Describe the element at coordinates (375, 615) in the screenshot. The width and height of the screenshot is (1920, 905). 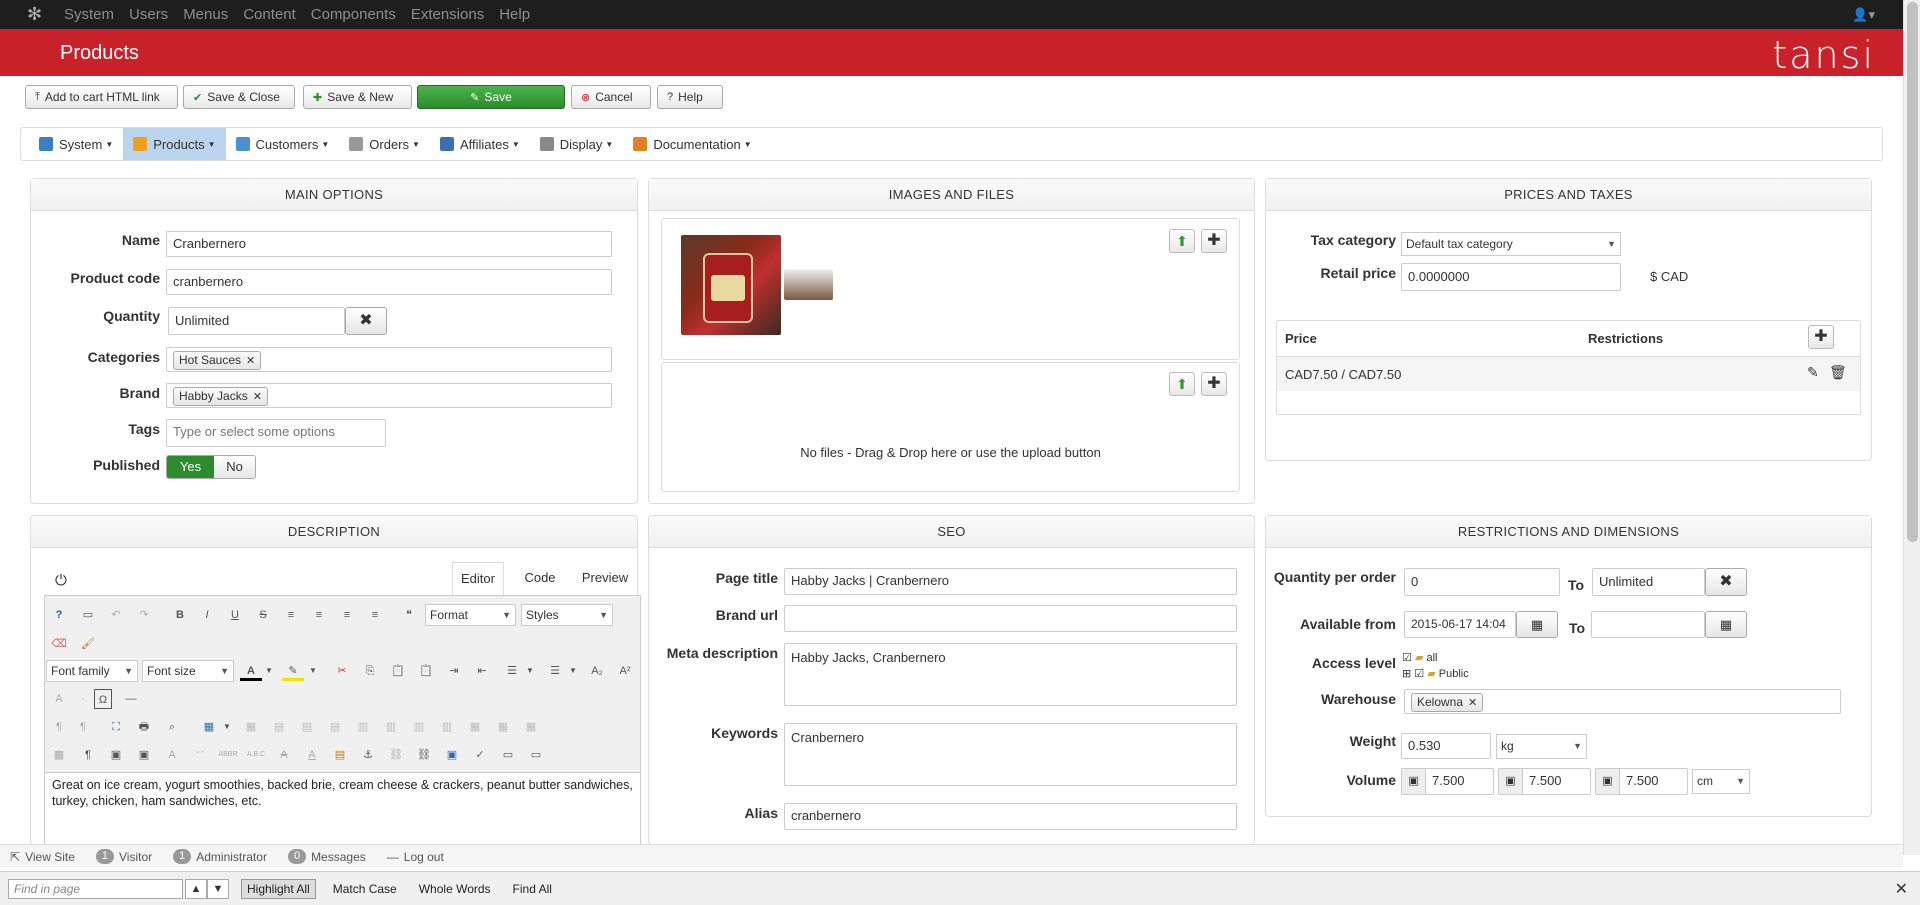
I see `align-right-icon: ≡` at that location.